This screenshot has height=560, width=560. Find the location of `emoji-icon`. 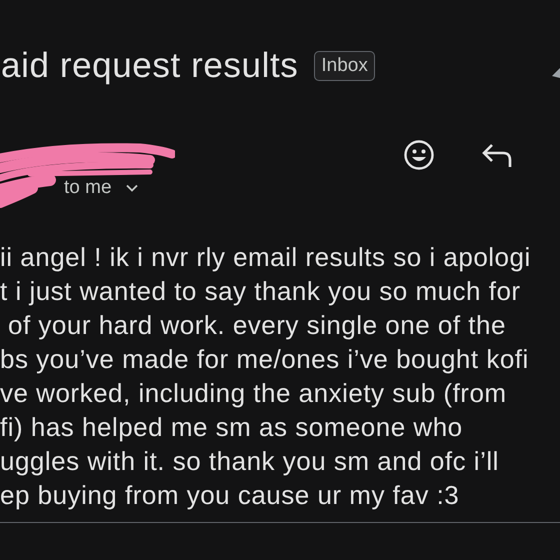

emoji-icon is located at coordinates (419, 155).